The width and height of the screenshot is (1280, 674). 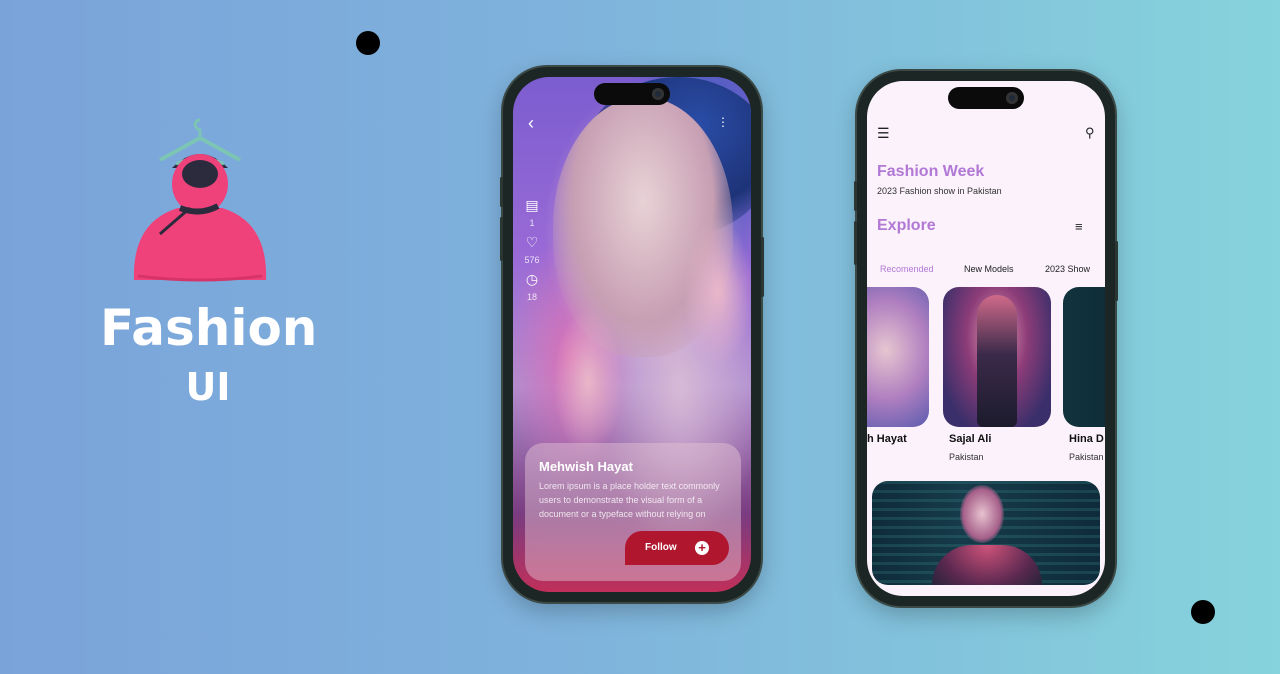 I want to click on plus-icon: +, so click(x=702, y=548).